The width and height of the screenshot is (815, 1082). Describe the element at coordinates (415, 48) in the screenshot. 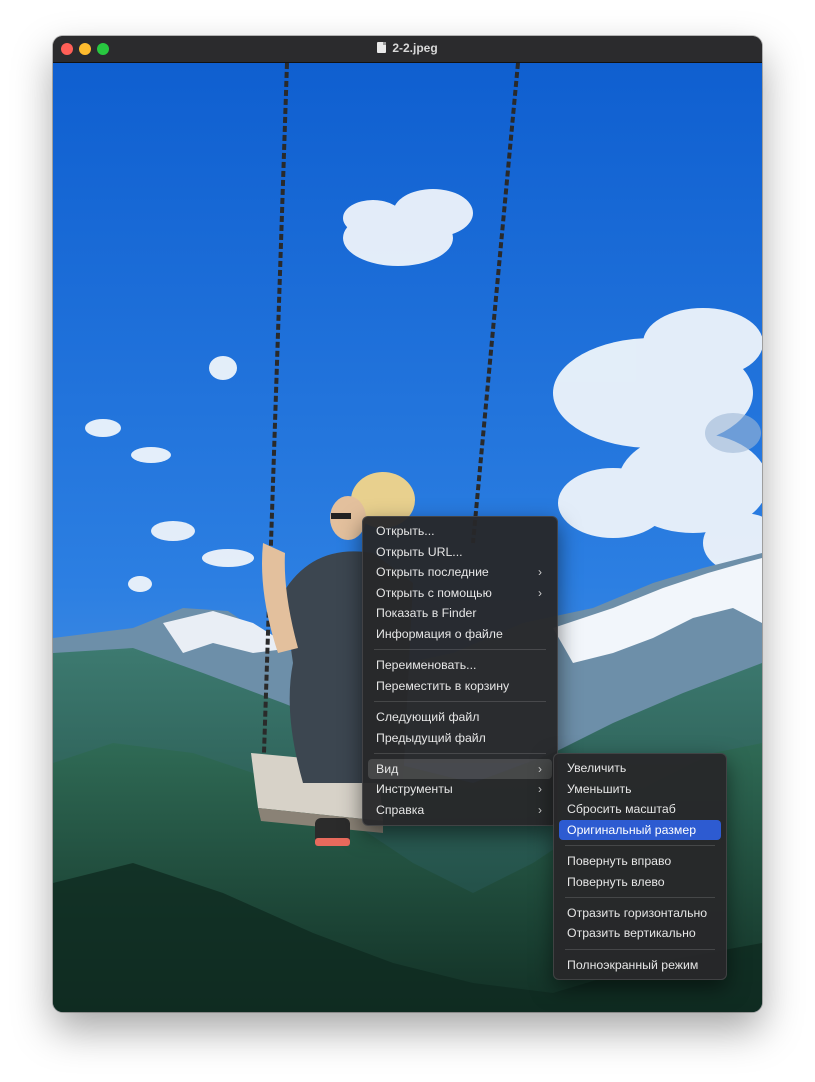

I see `window-title-text: 2-2.jpeg` at that location.